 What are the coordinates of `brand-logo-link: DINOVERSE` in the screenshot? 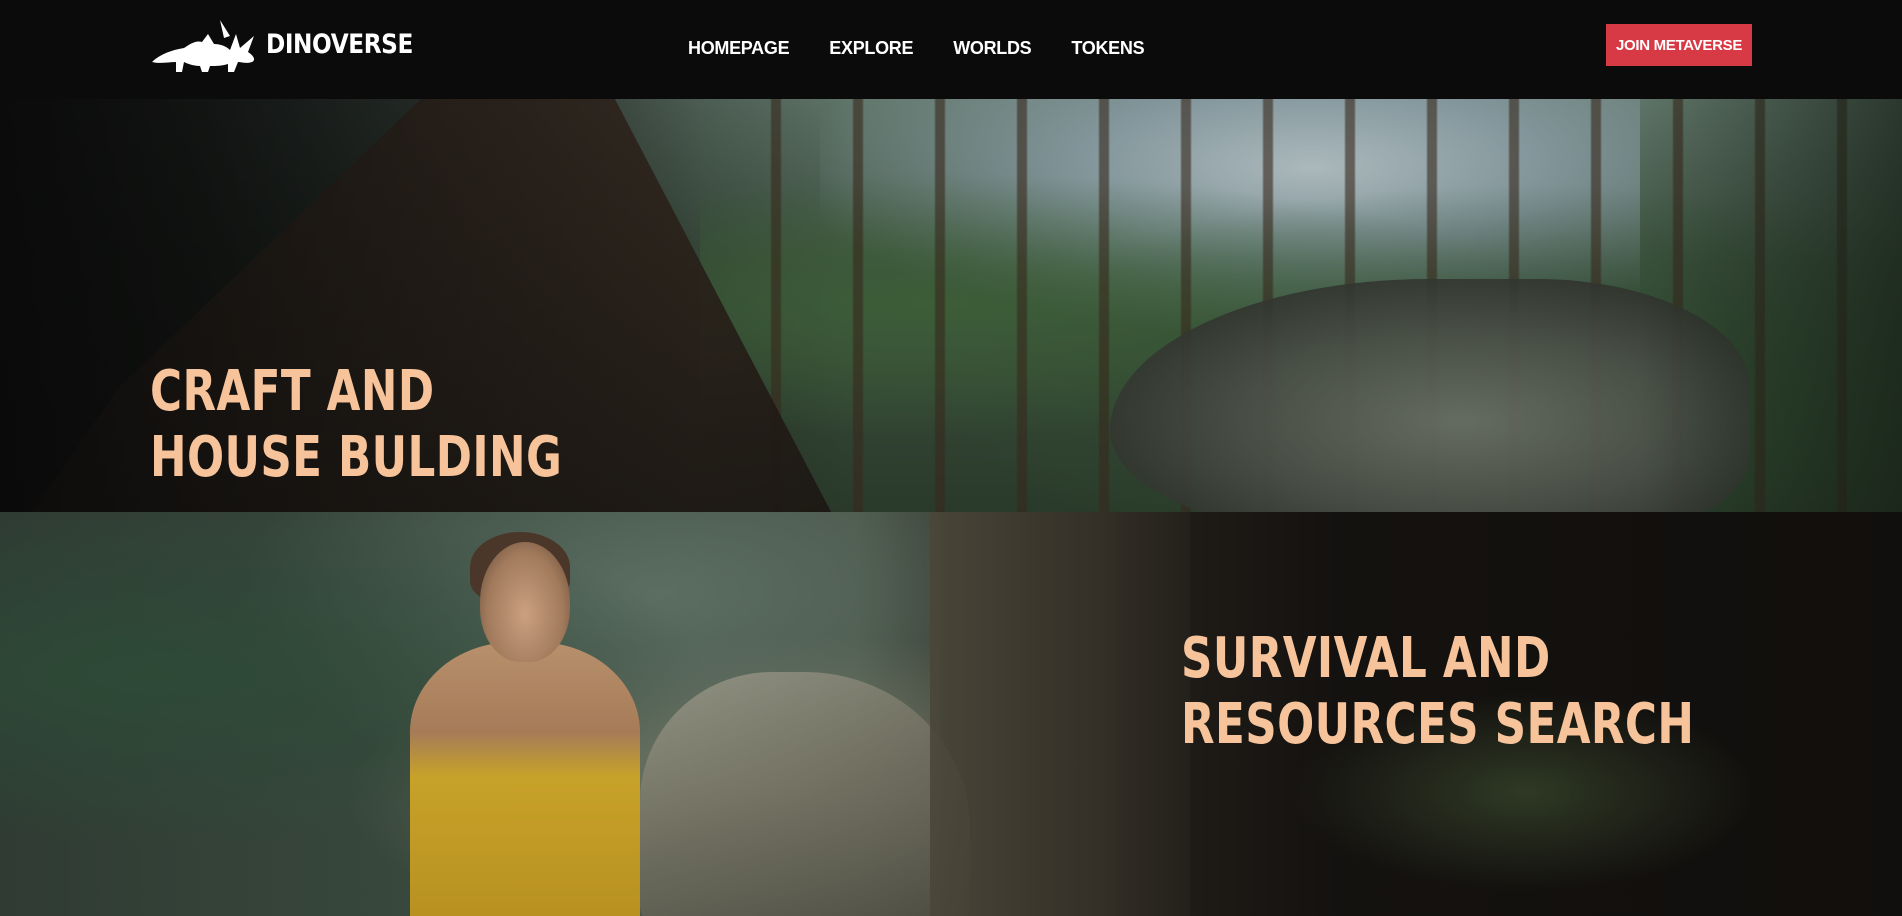 It's located at (293, 44).